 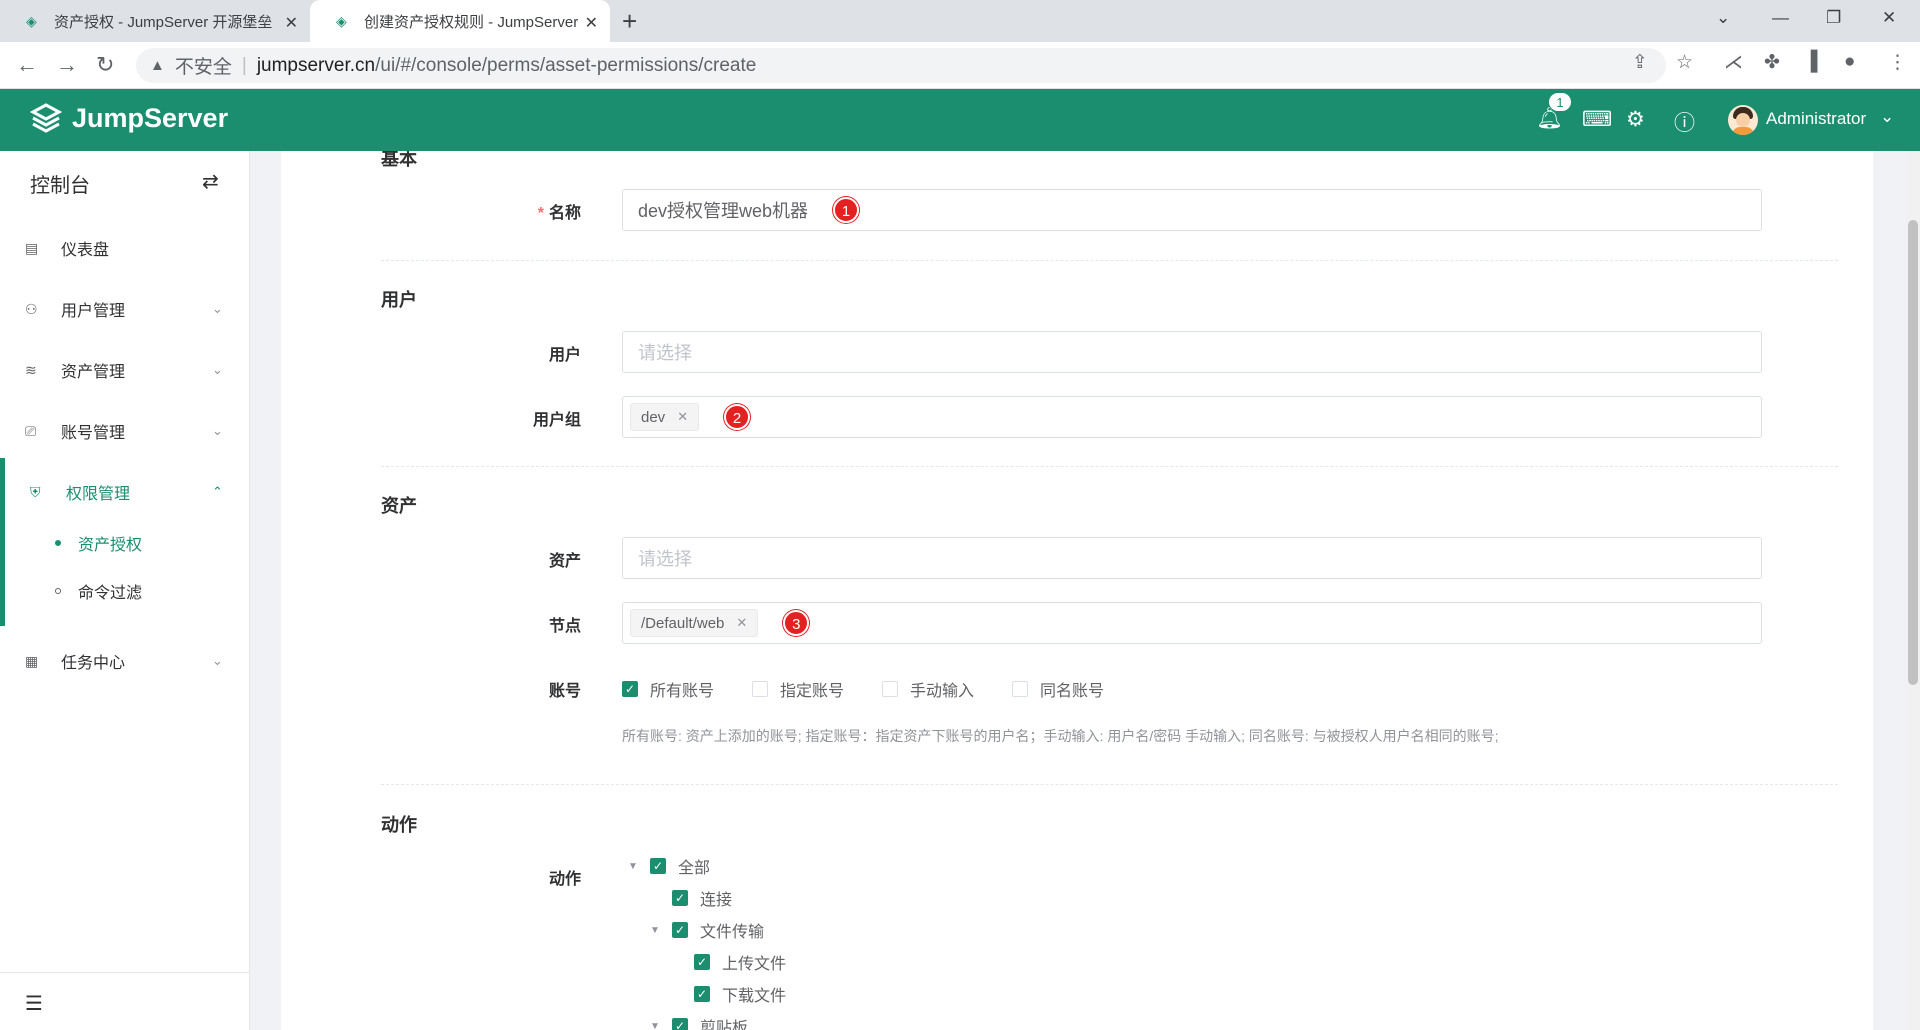 What do you see at coordinates (98, 494) in the screenshot?
I see `sidebar-item-label: 权限管理` at bounding box center [98, 494].